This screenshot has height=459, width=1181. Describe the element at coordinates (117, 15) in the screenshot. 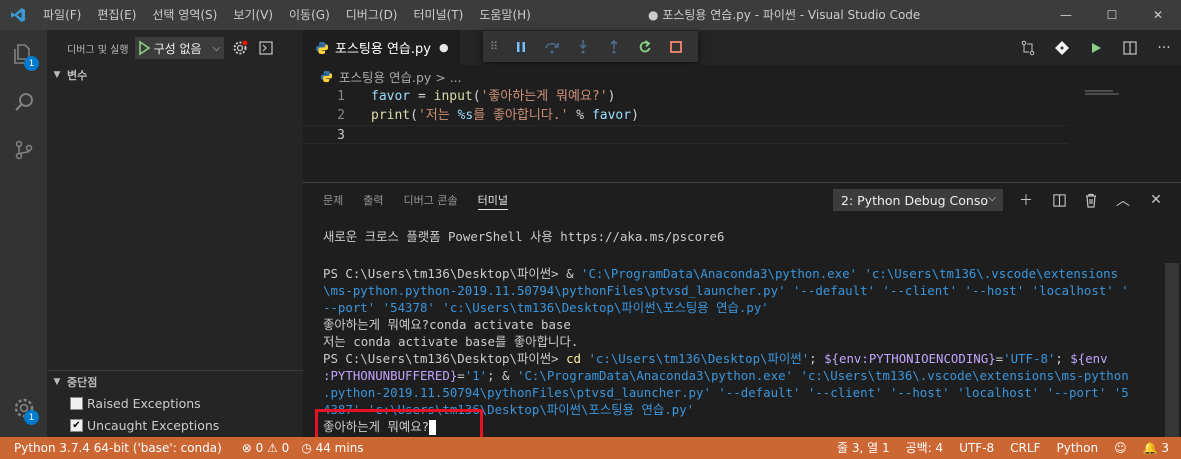

I see `menu-item: 편집(E)` at that location.